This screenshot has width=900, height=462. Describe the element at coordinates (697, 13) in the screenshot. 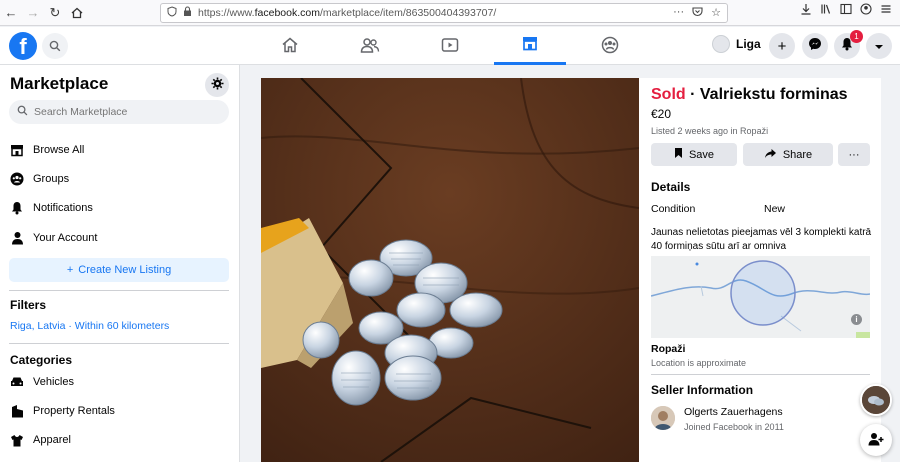

I see `pocket-icon` at that location.